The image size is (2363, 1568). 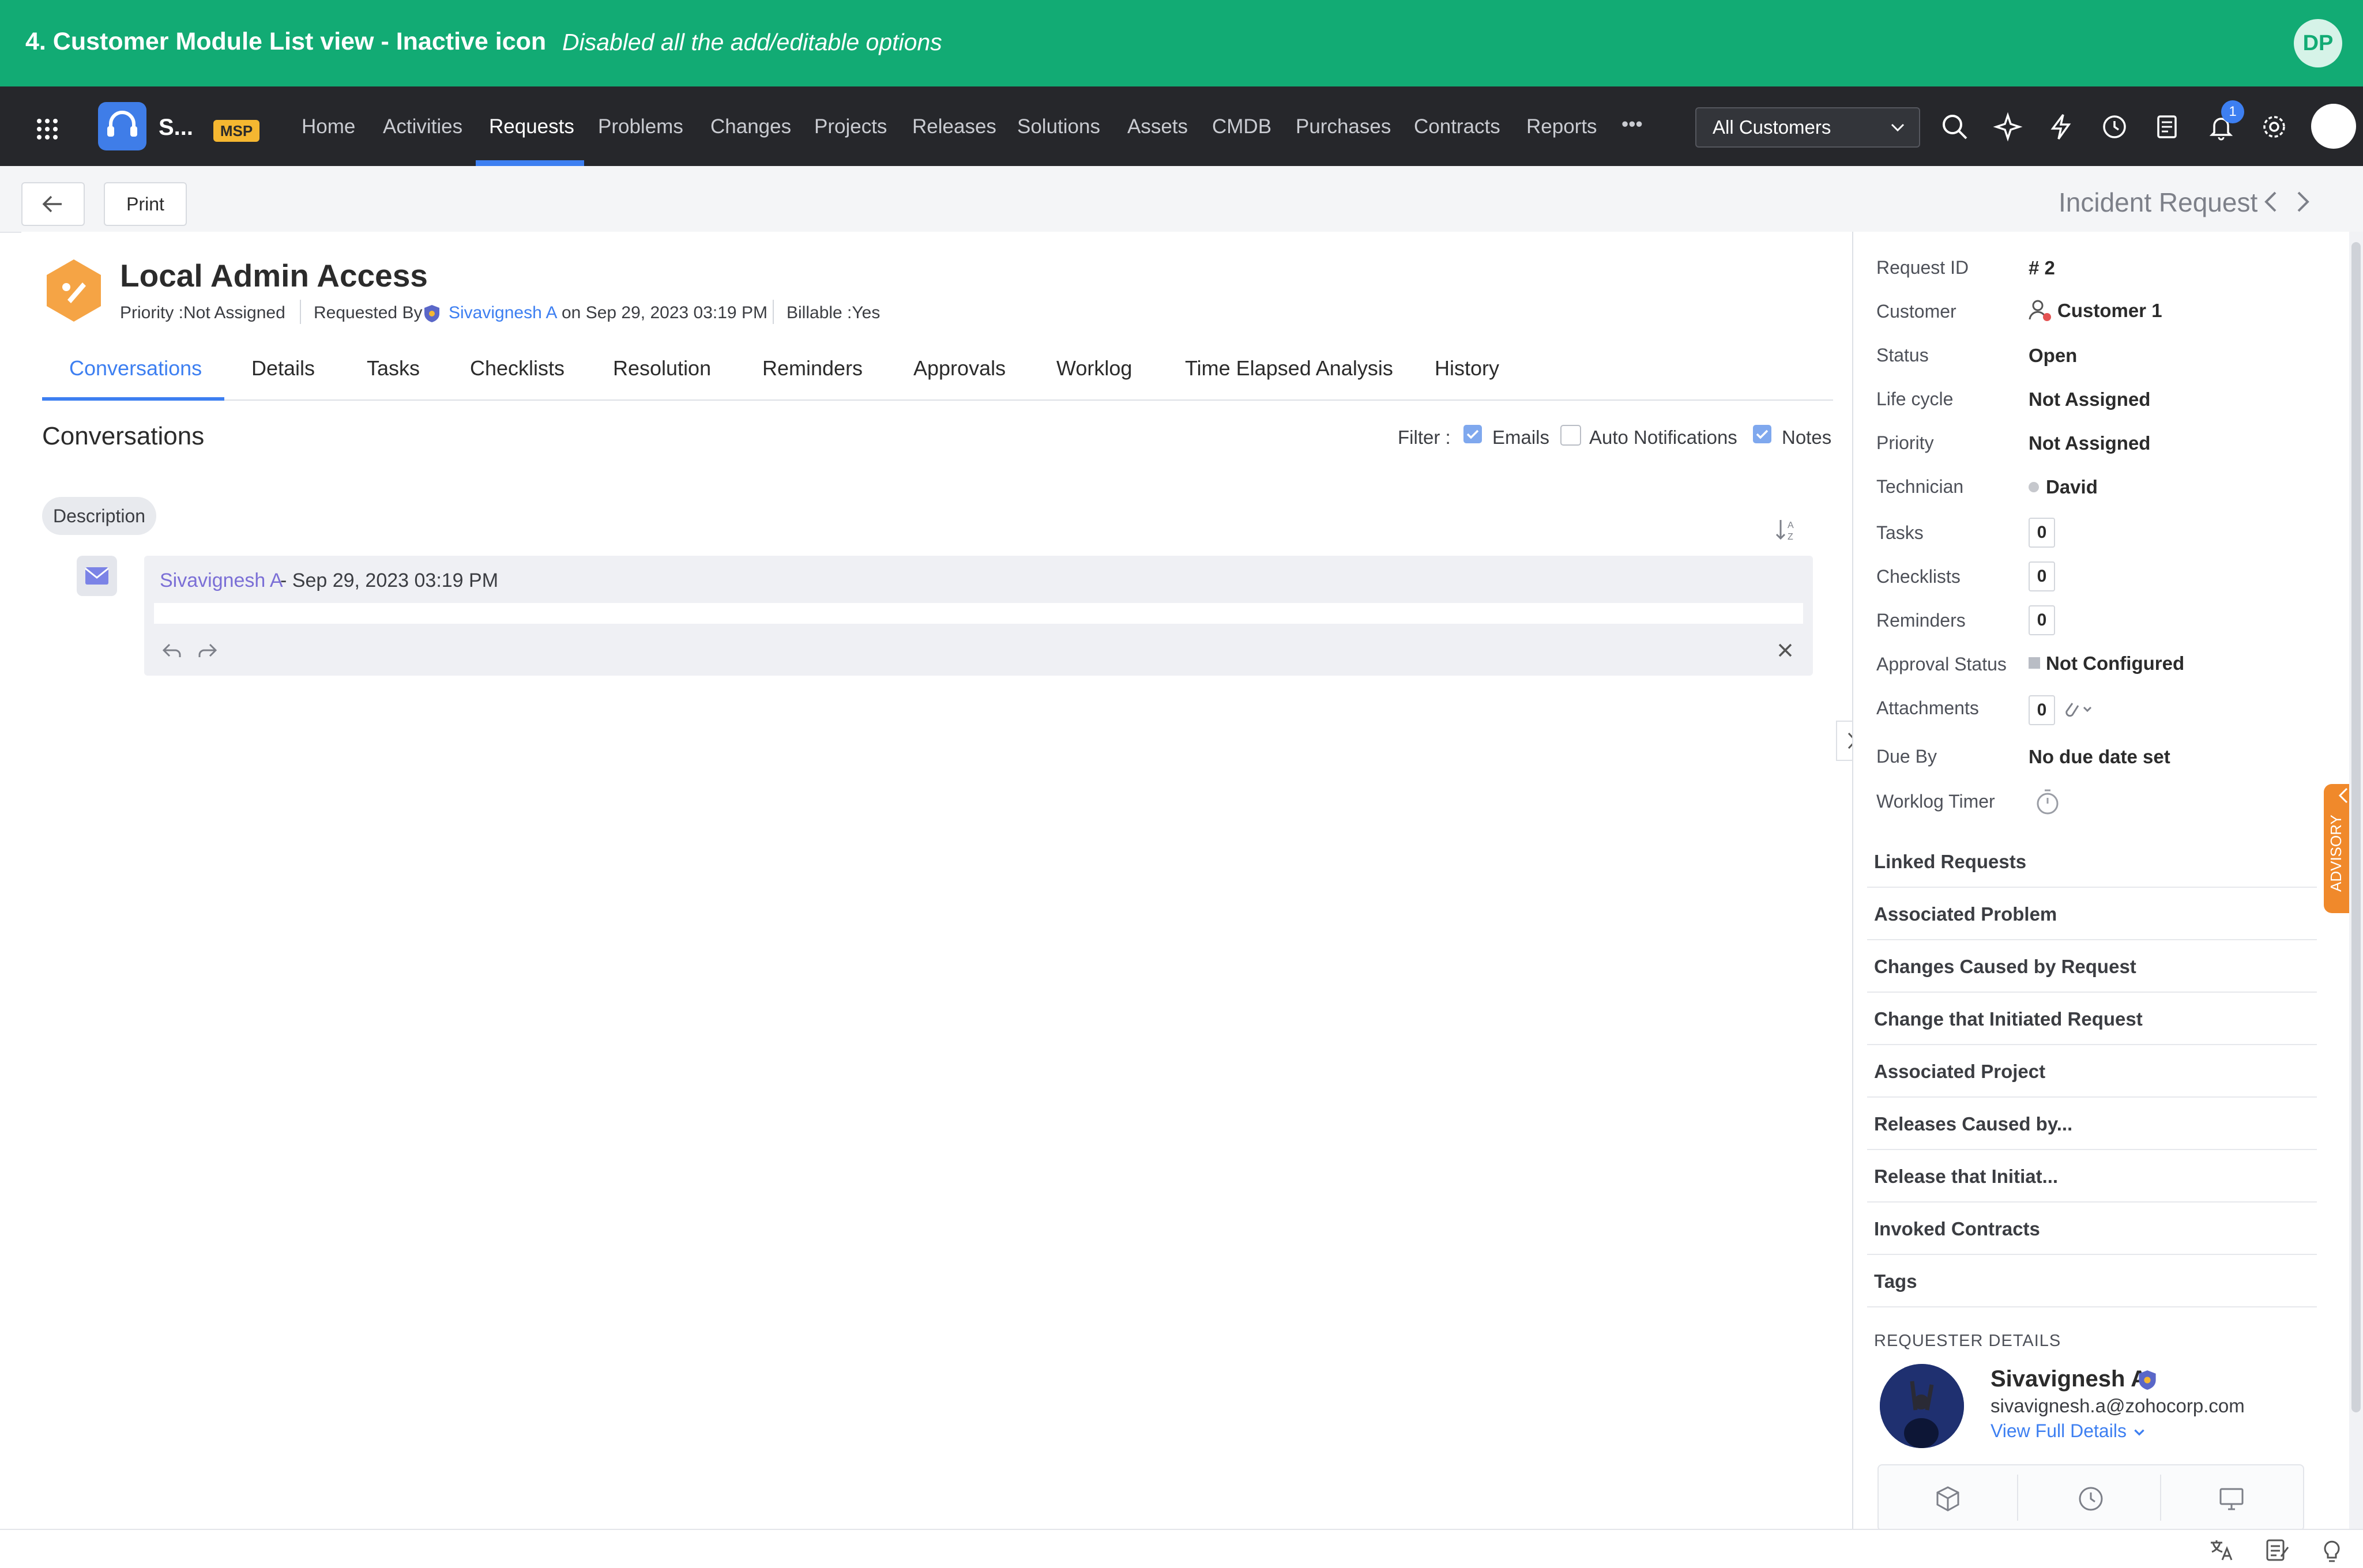 I want to click on nav-item-purchases: Purchases, so click(x=1343, y=126).